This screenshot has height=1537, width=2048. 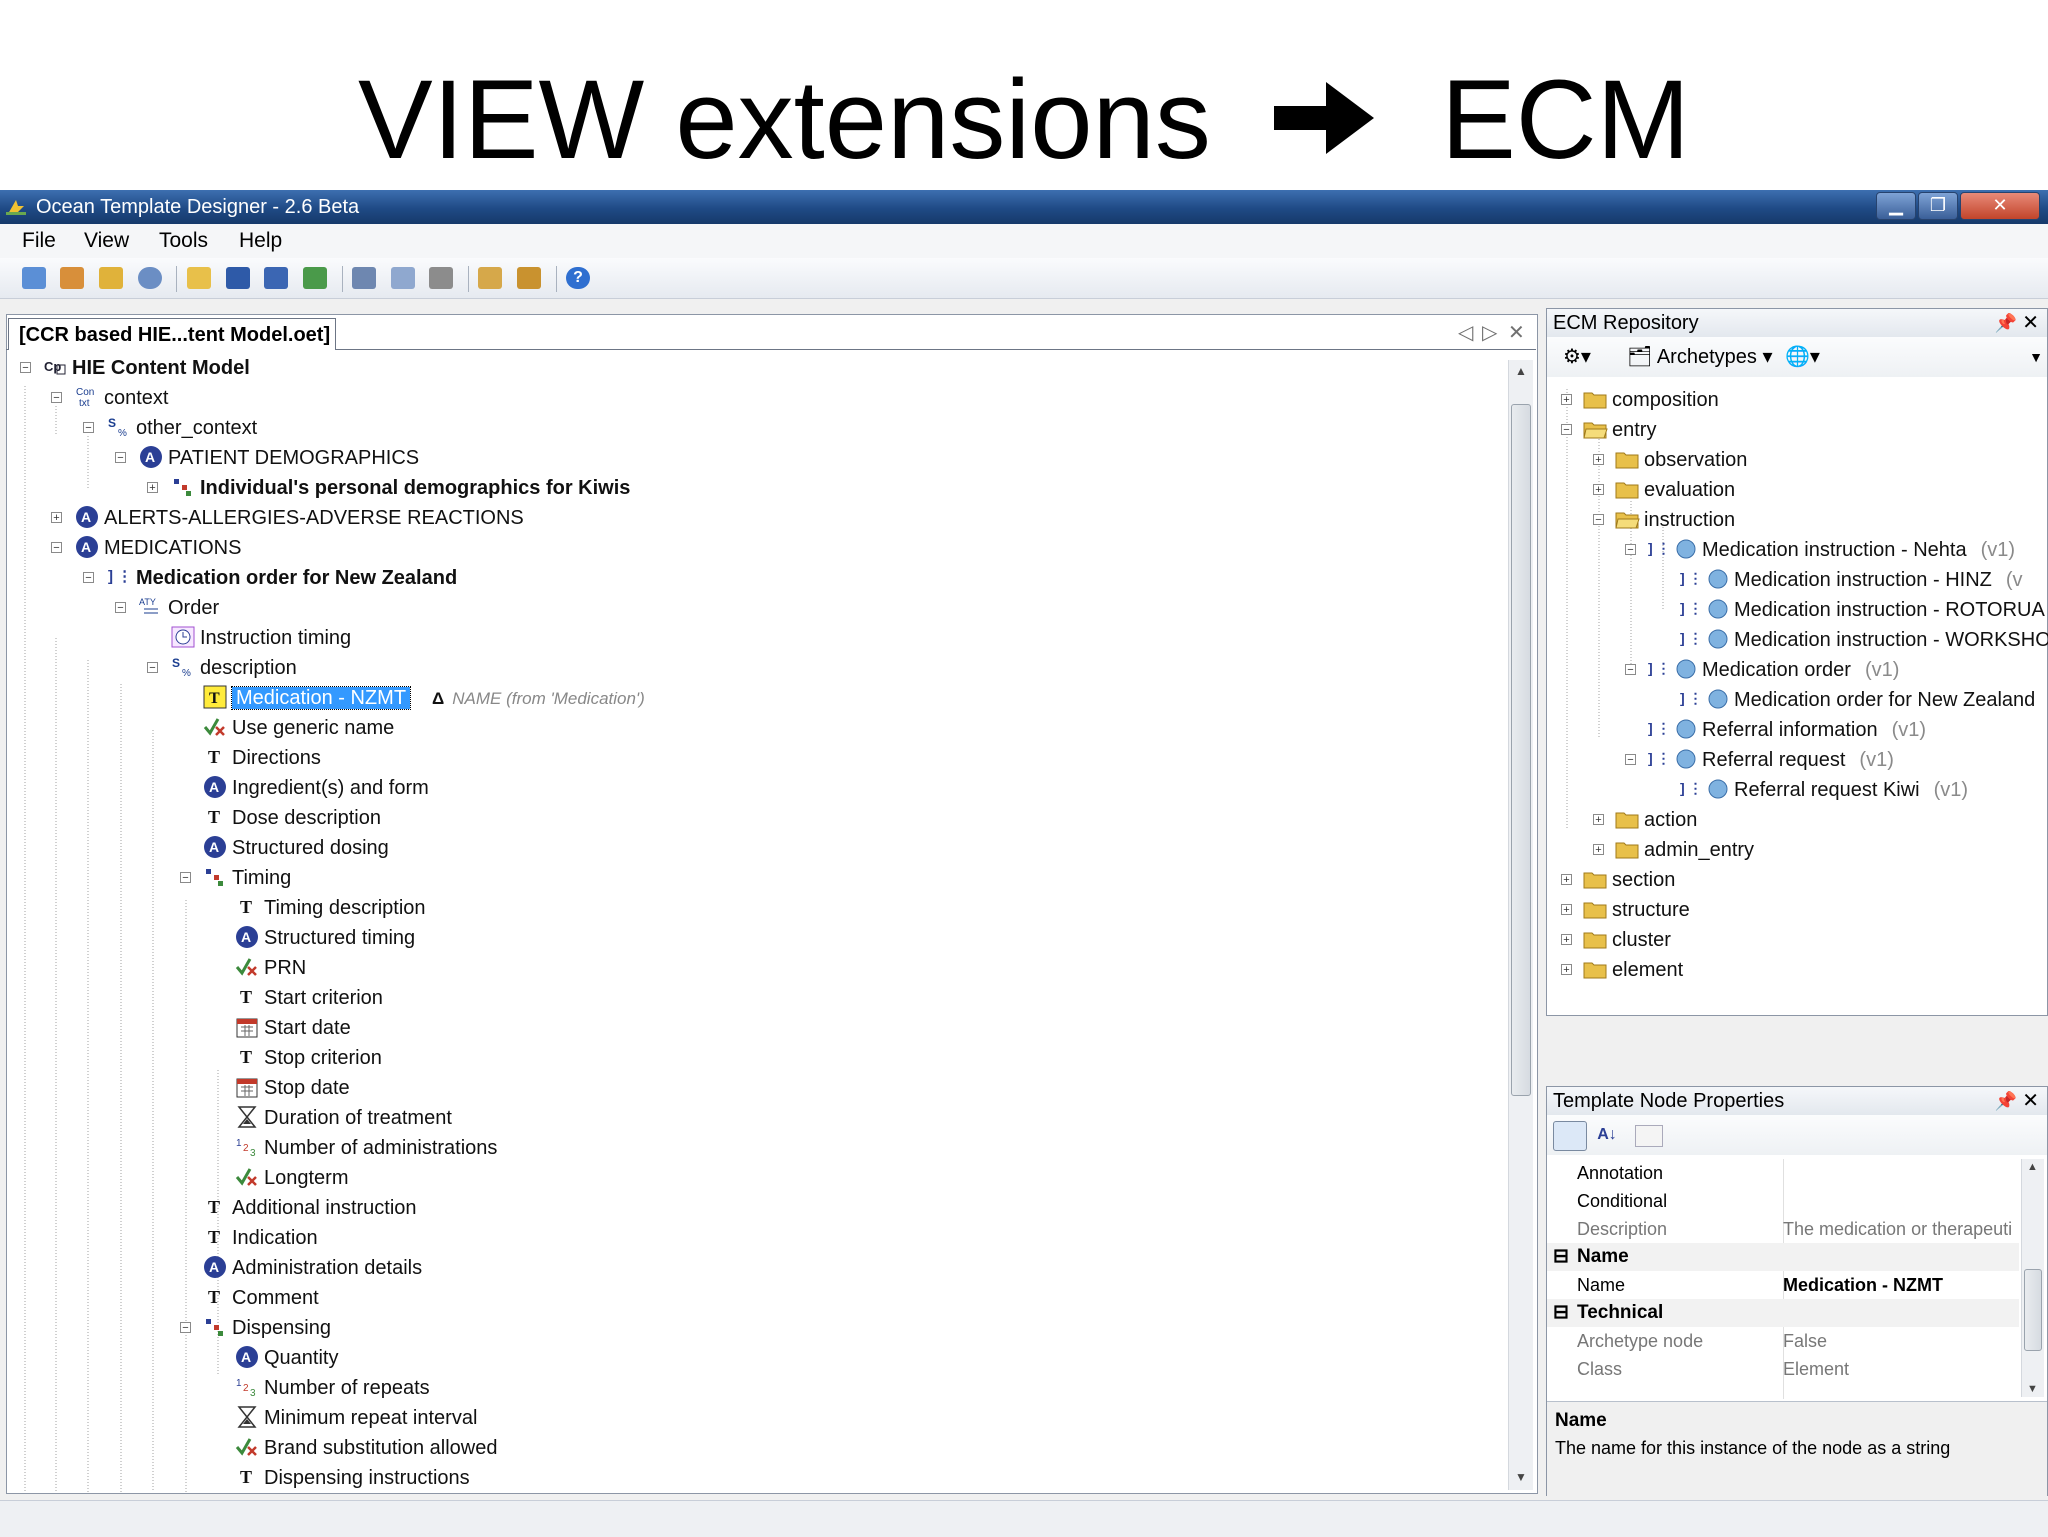 What do you see at coordinates (1700, 357) in the screenshot?
I see `archetype-filter-dropdown: 🗂 Archetypes ▾` at bounding box center [1700, 357].